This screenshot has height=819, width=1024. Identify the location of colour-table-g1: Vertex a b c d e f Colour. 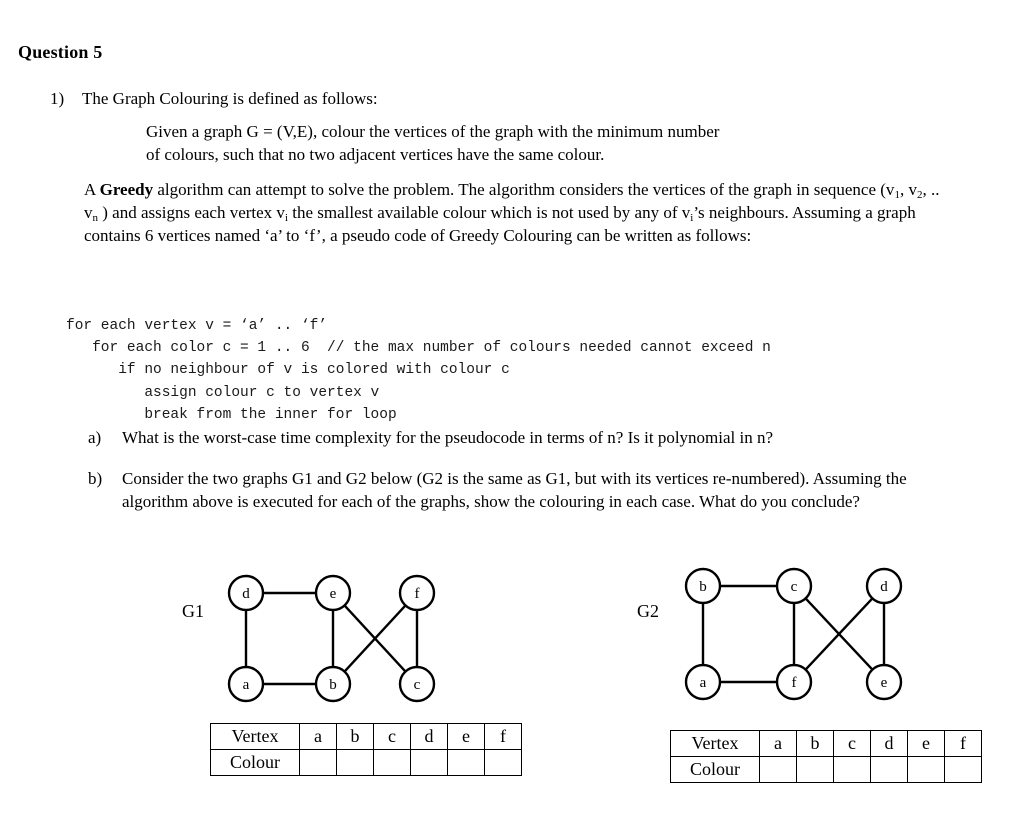
(366, 749).